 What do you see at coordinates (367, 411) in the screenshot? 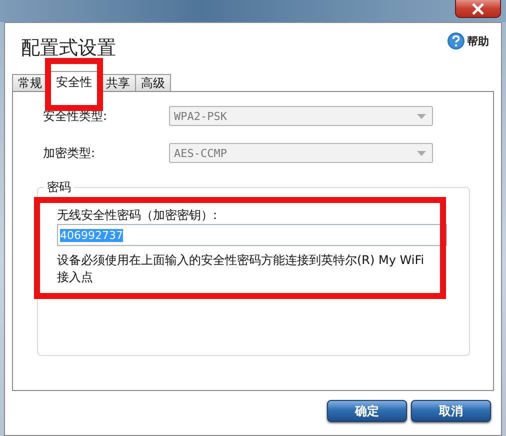
I see `ok-button: 确定` at bounding box center [367, 411].